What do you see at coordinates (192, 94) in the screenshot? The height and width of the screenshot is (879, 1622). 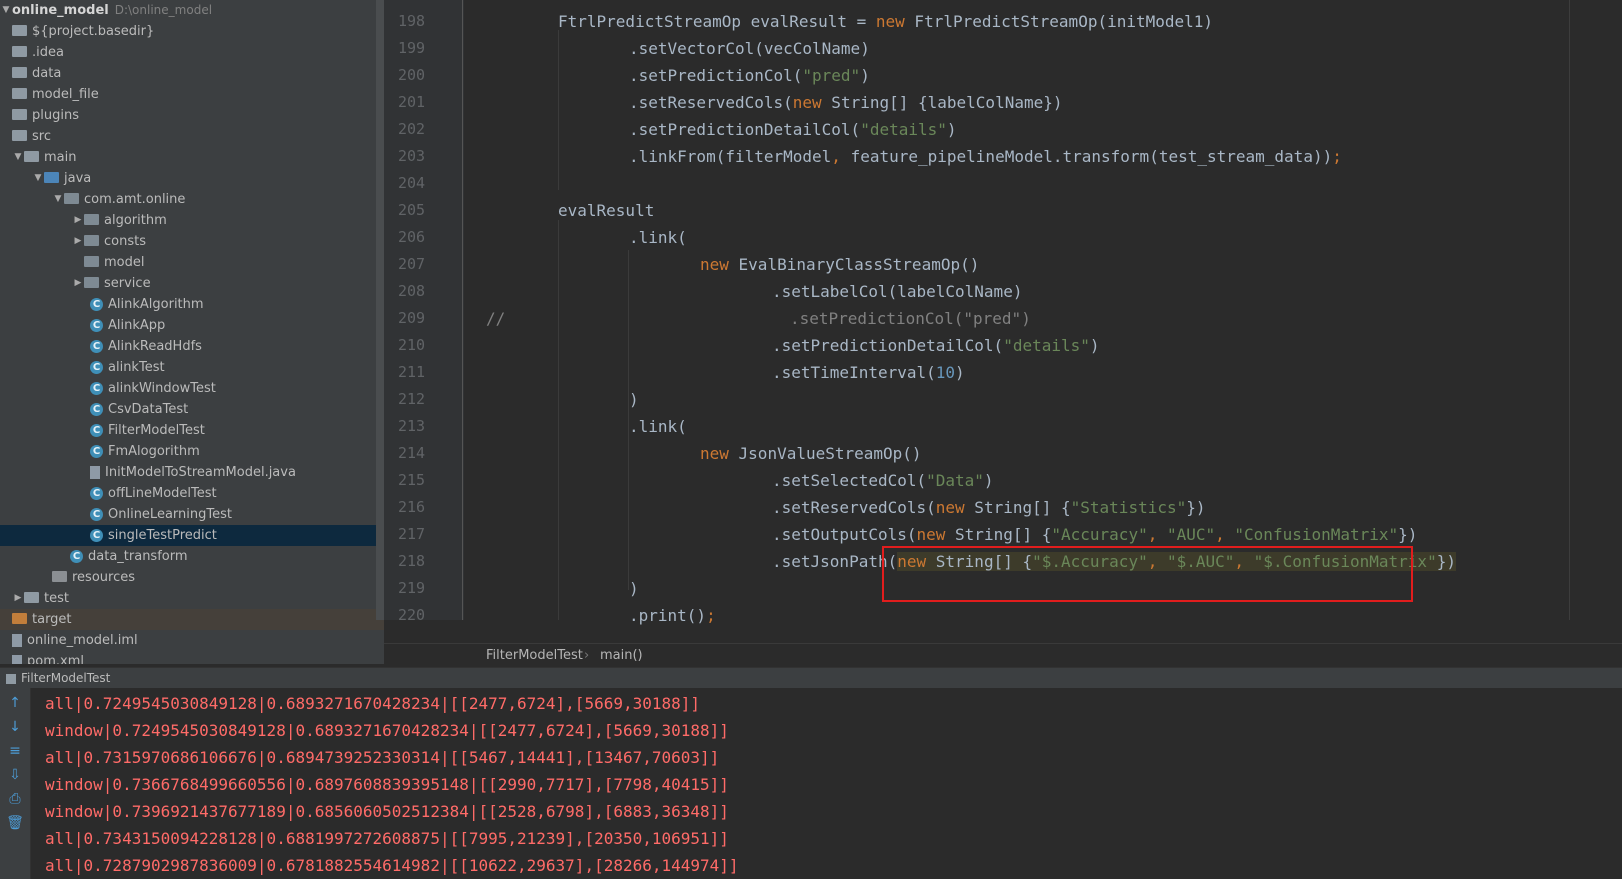 I see `tree-item: model_file` at bounding box center [192, 94].